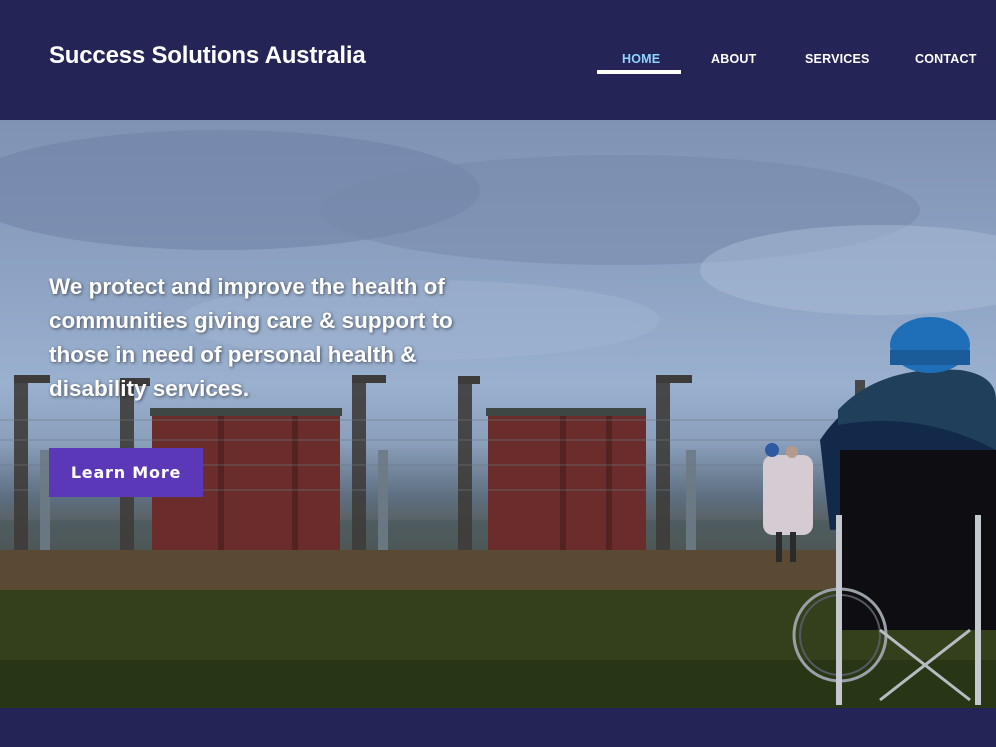 This screenshot has width=996, height=747. What do you see at coordinates (837, 59) in the screenshot?
I see `nav-services-link: SERVICES` at bounding box center [837, 59].